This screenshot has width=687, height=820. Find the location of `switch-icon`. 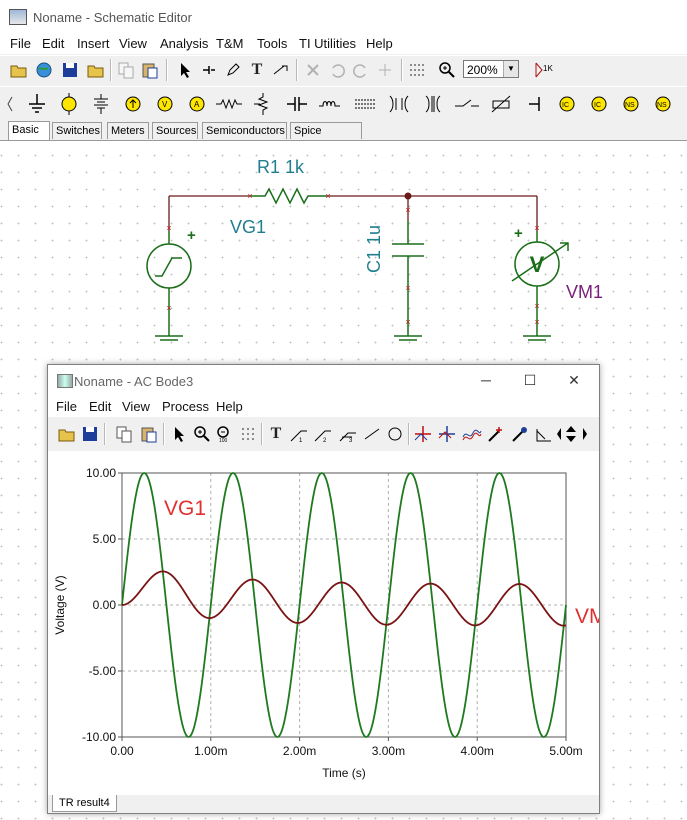

switch-icon is located at coordinates (467, 104).